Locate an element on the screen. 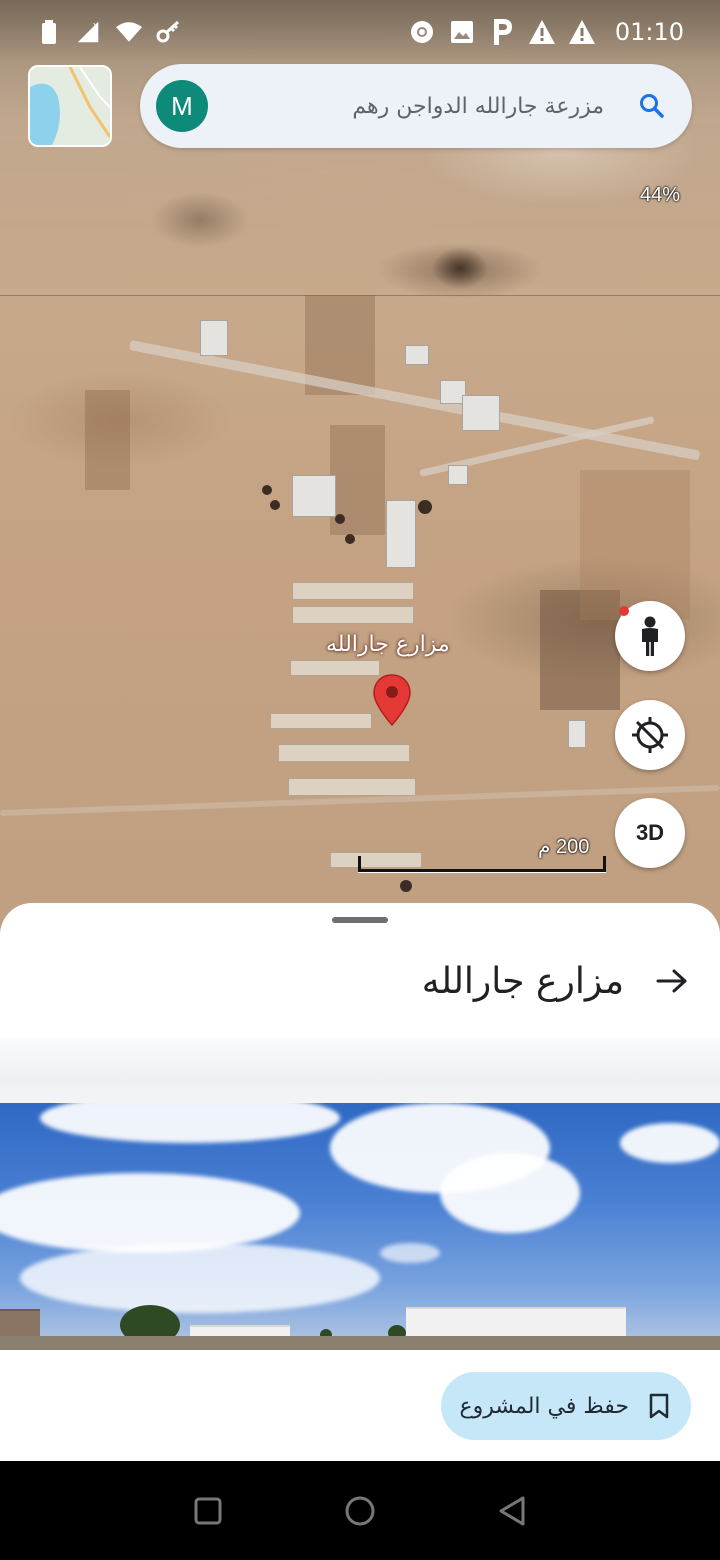 The height and width of the screenshot is (1560, 720). image-icon is located at coordinates (462, 32).